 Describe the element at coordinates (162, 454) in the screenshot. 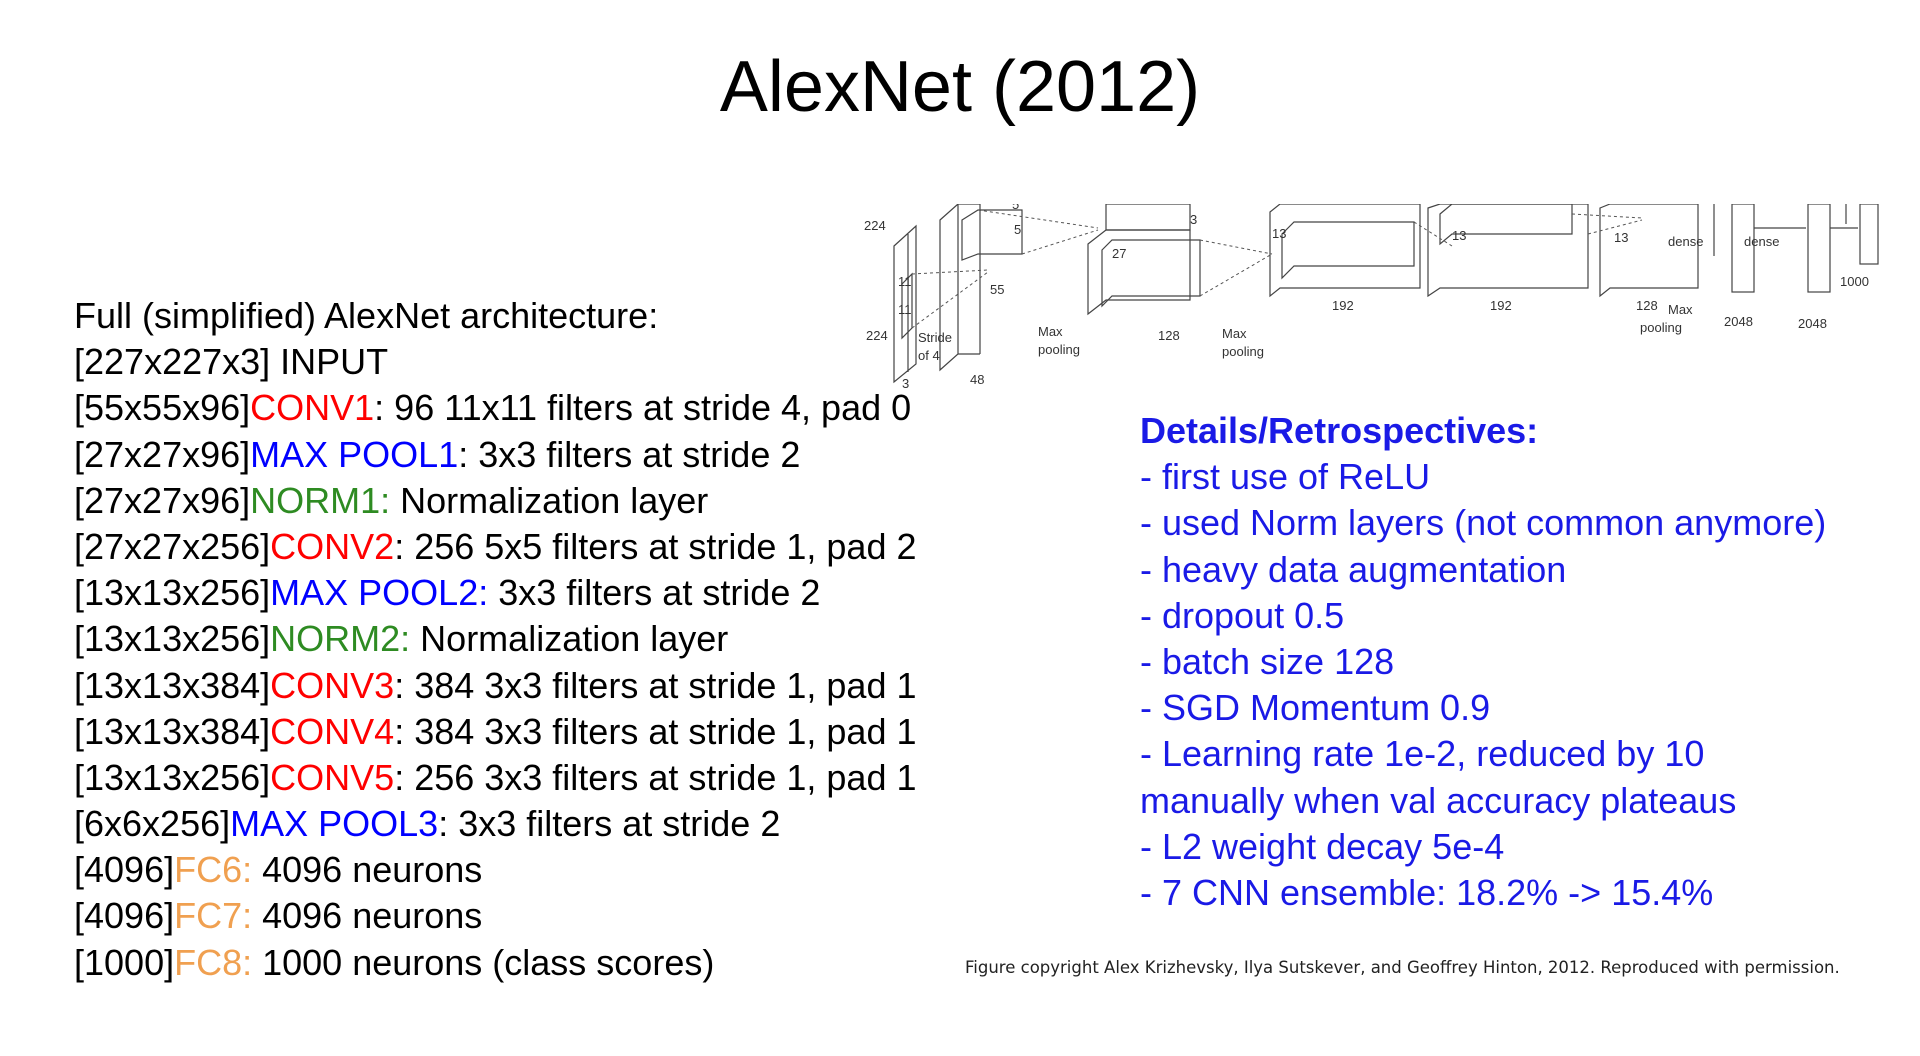

I see `layer-shape: [27x27x96]` at that location.